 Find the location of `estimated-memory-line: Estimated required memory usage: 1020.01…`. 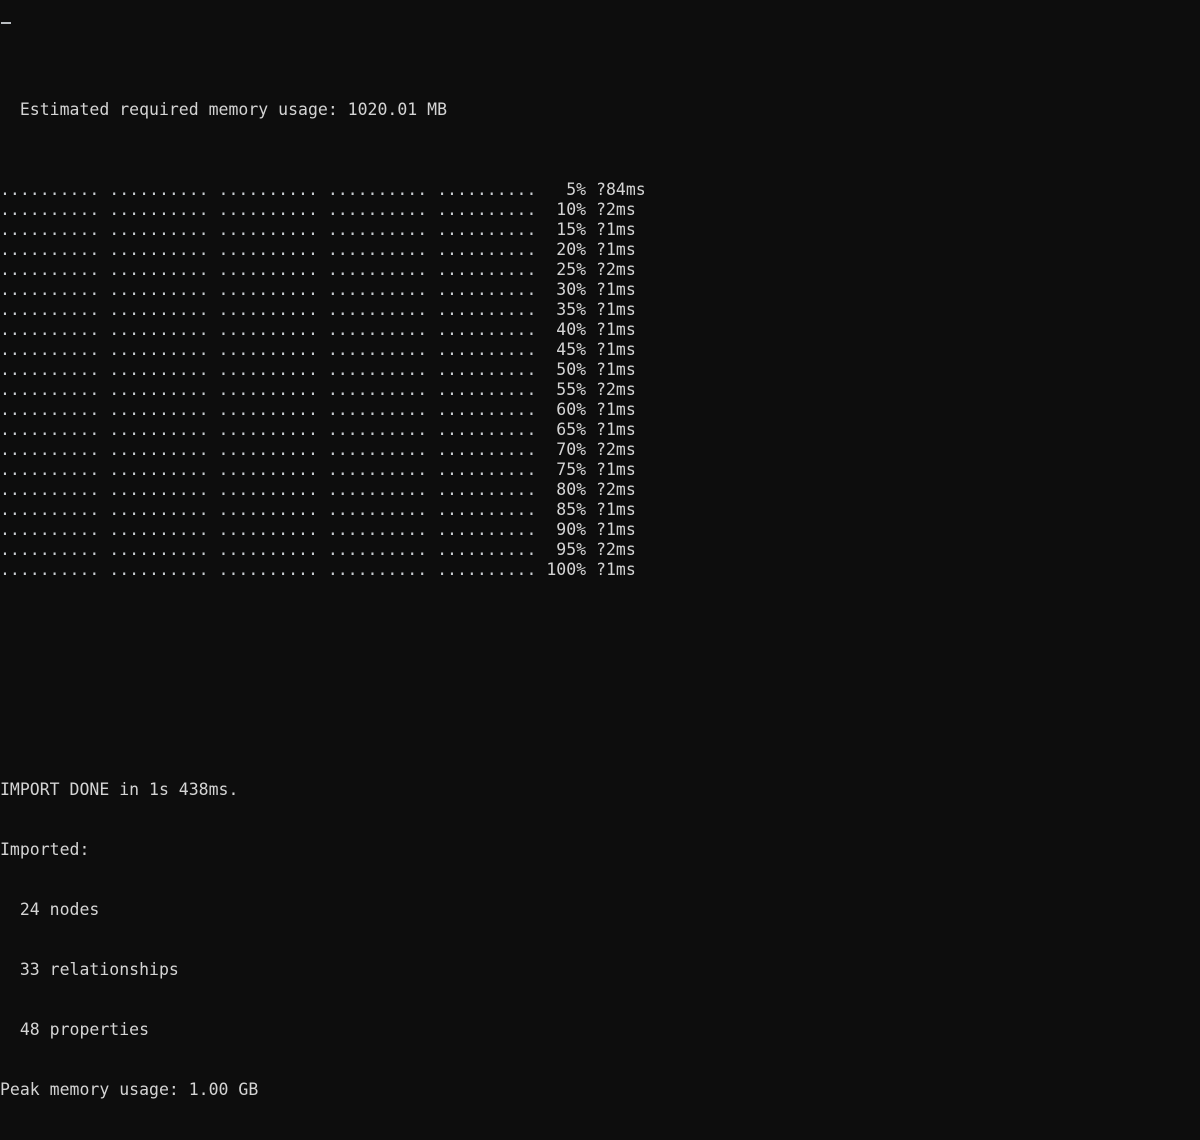

estimated-memory-line: Estimated required memory usage: 1020.01… is located at coordinates (224, 109).